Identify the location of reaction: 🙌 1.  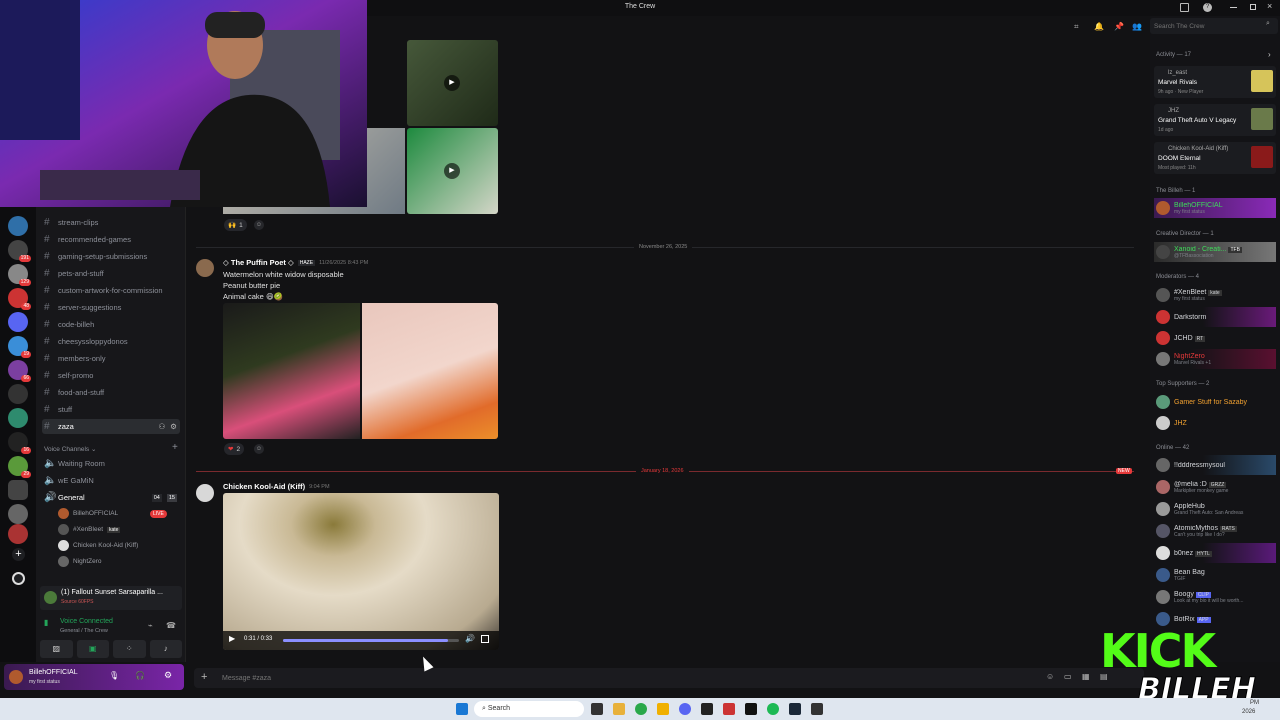
(235, 225).